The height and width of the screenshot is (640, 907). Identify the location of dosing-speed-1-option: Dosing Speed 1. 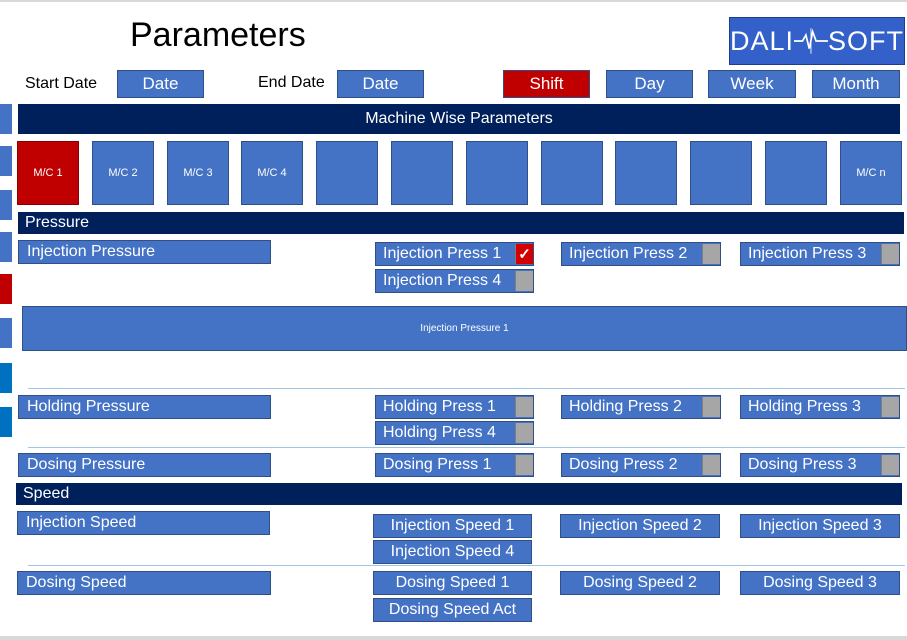
(452, 583).